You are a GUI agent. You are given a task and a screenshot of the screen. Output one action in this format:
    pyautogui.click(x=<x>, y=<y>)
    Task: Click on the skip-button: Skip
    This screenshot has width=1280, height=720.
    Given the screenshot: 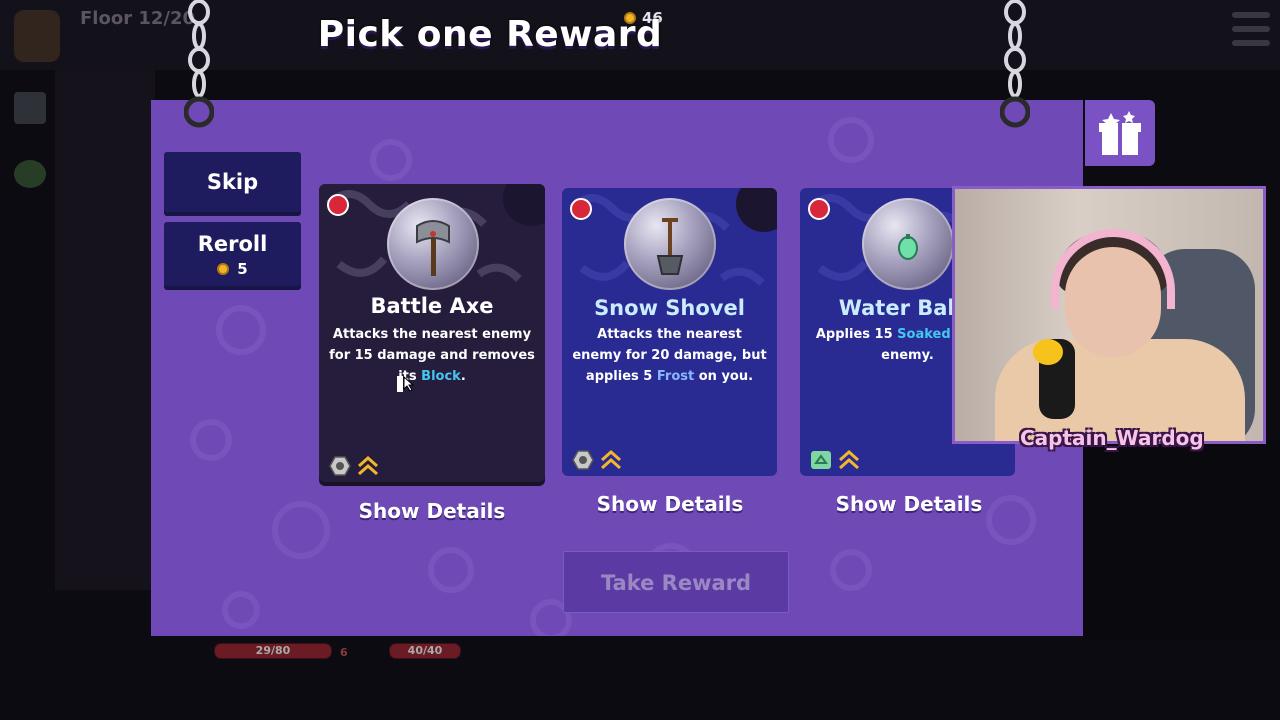 What is the action you would take?
    pyautogui.click(x=232, y=182)
    